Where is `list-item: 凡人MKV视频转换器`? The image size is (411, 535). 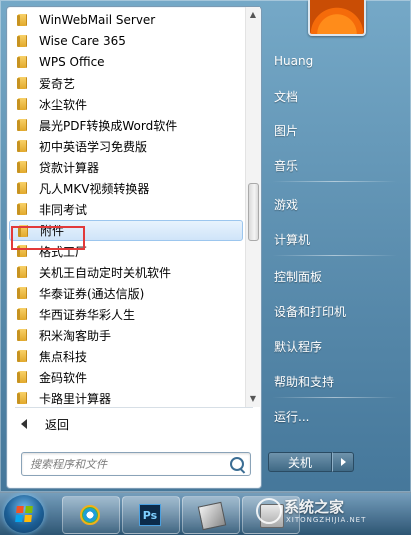
list-item: 凡人MKV视频转换器 is located at coordinates (126, 188).